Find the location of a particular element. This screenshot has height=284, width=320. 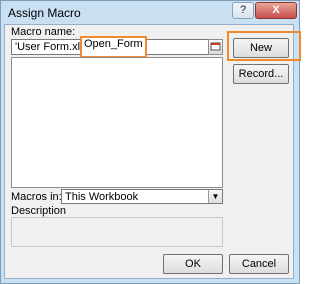

macro-name-selected-text: Open_Form is located at coordinates (113, 47).